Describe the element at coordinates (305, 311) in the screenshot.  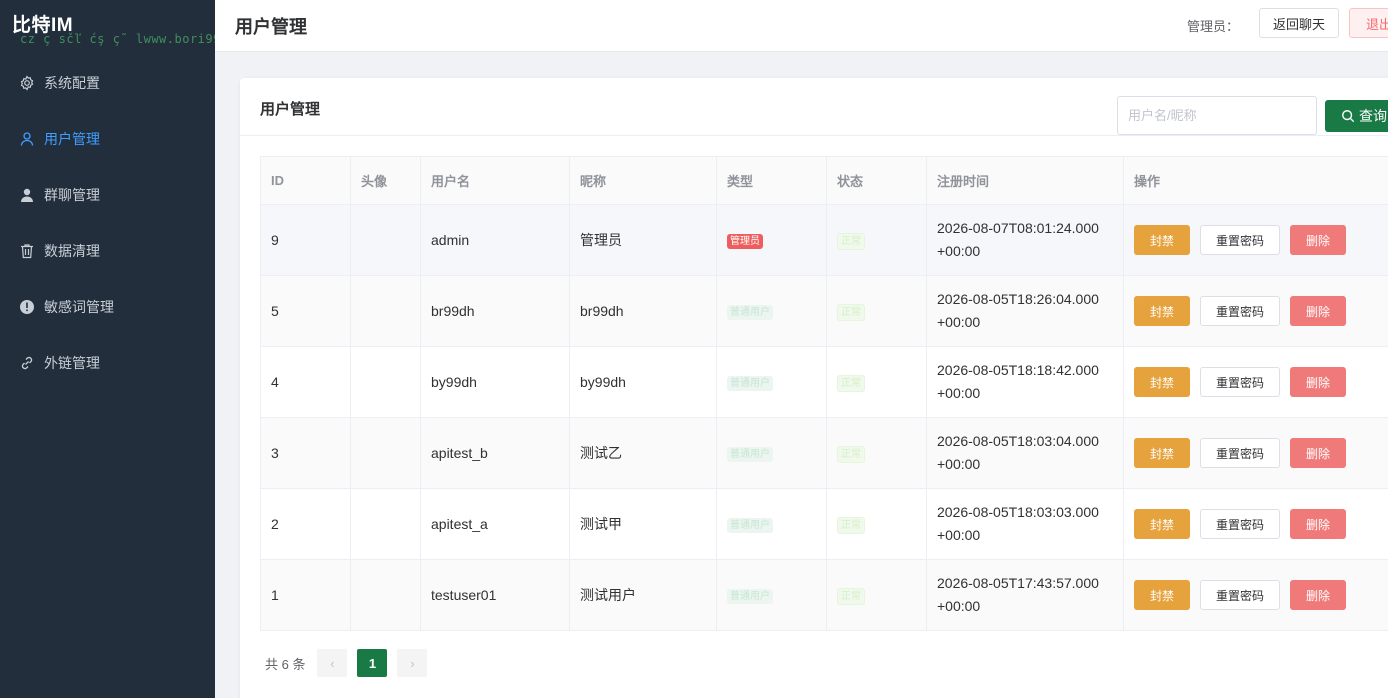
I see `cell-id: 5` at that location.